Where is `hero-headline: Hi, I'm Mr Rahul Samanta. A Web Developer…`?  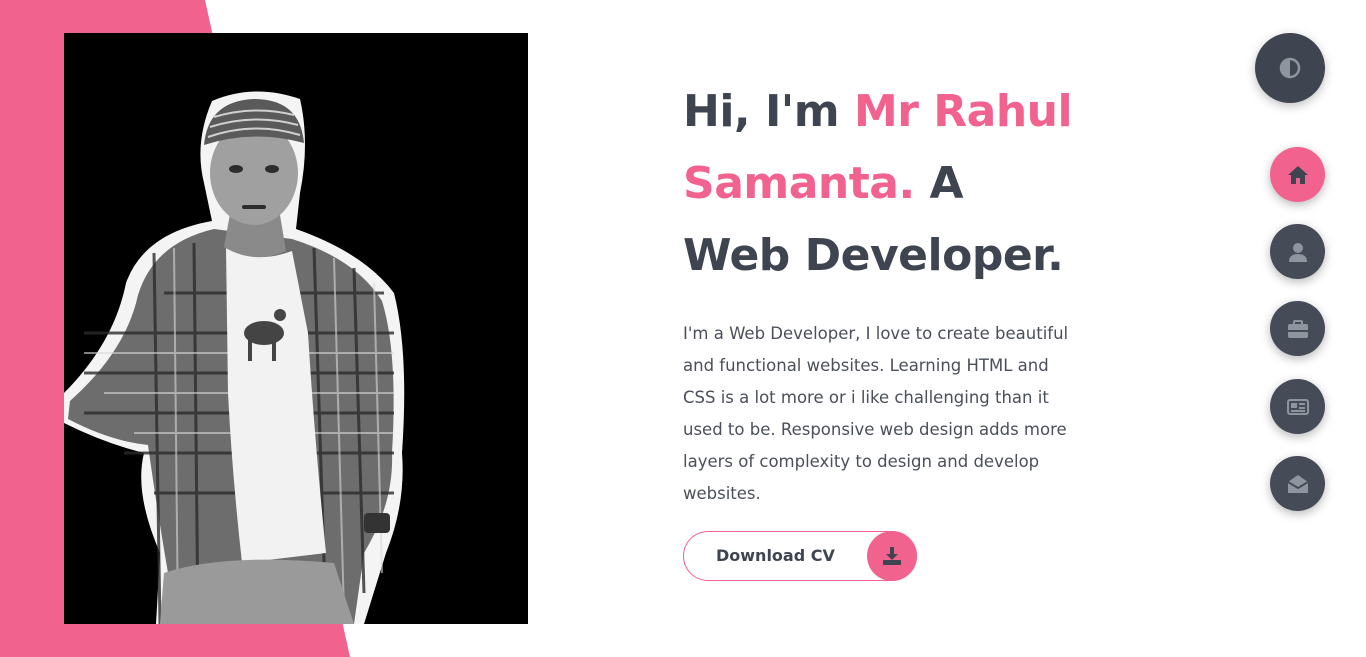
hero-headline: Hi, I'm Mr Rahul Samanta. A Web Developer… is located at coordinates (903, 184).